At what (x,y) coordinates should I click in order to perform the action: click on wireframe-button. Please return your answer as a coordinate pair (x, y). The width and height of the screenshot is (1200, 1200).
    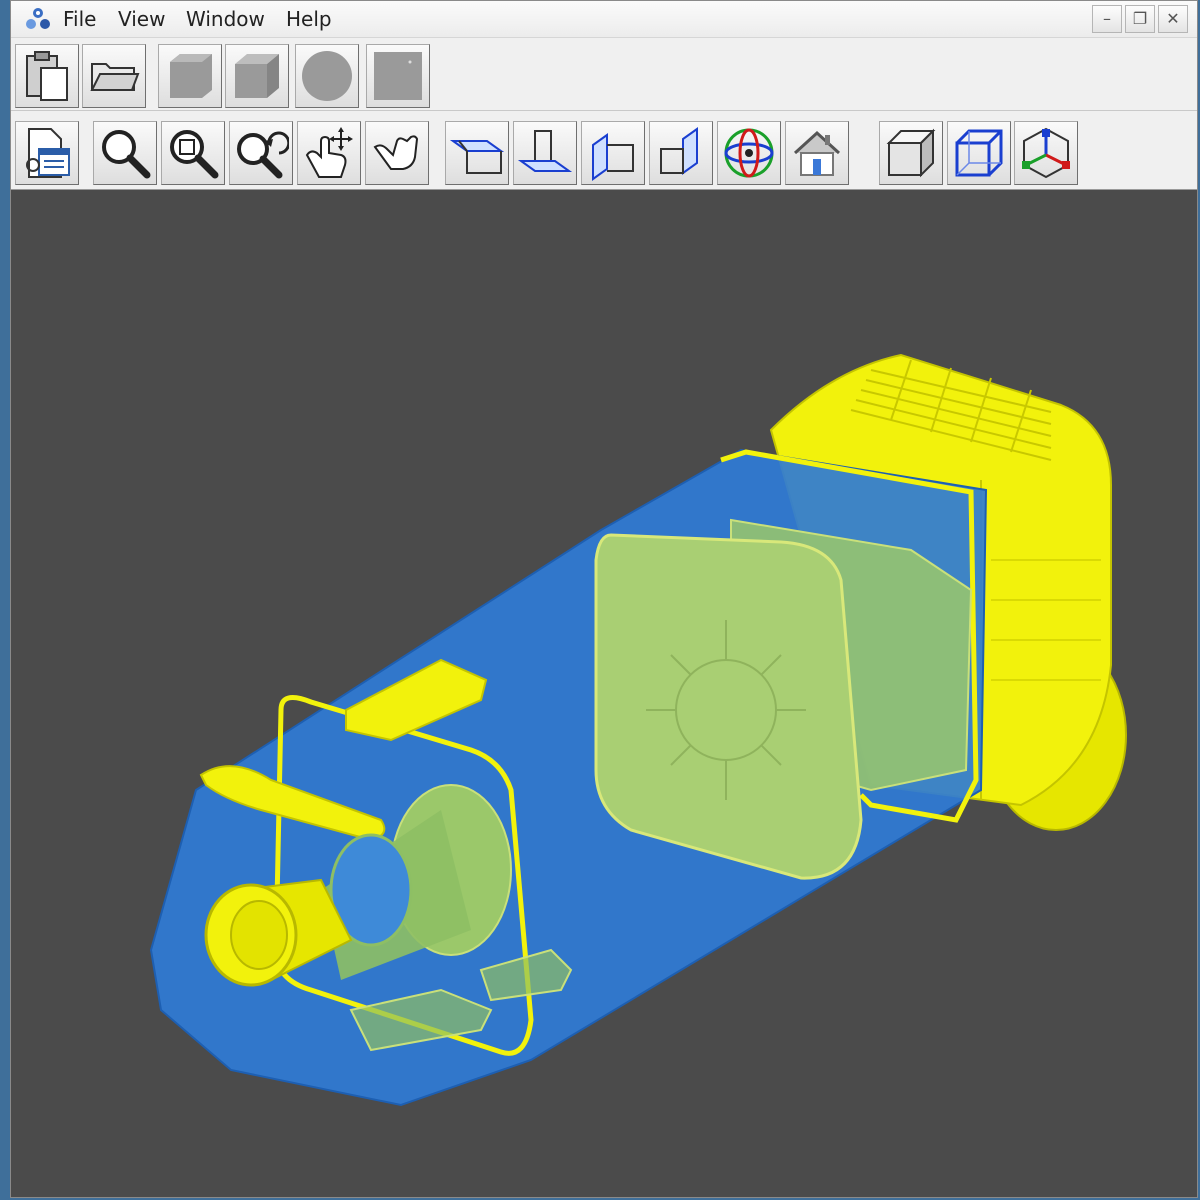
    Looking at the image, I should click on (979, 153).